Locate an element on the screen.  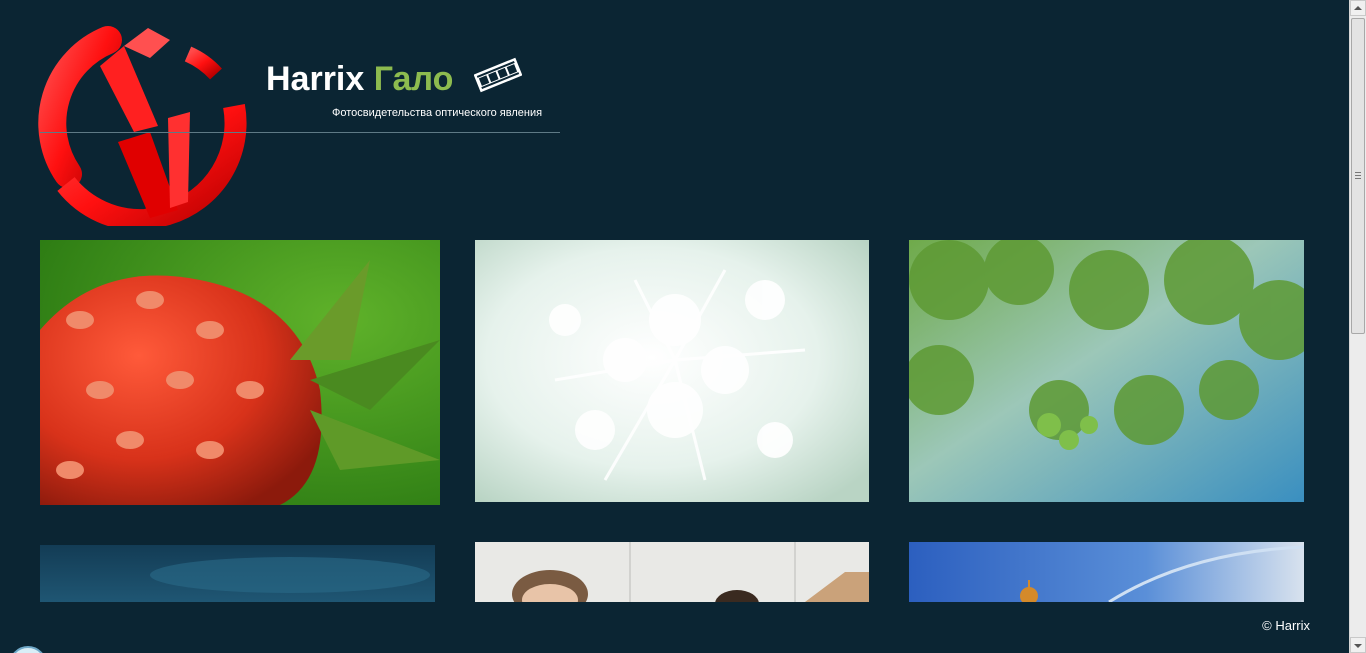
scroll-up-button is located at coordinates (1358, 8).